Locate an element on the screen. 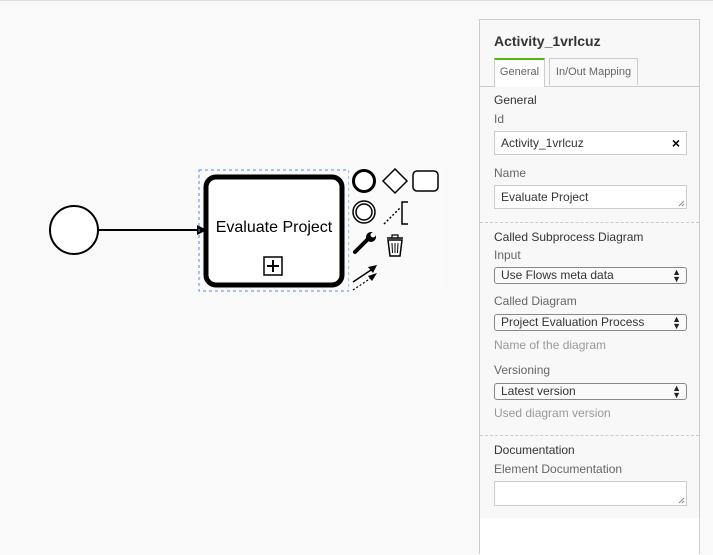 Image resolution: width=713 pixels, height=555 pixels. name-input: Evaluate Project is located at coordinates (590, 197).